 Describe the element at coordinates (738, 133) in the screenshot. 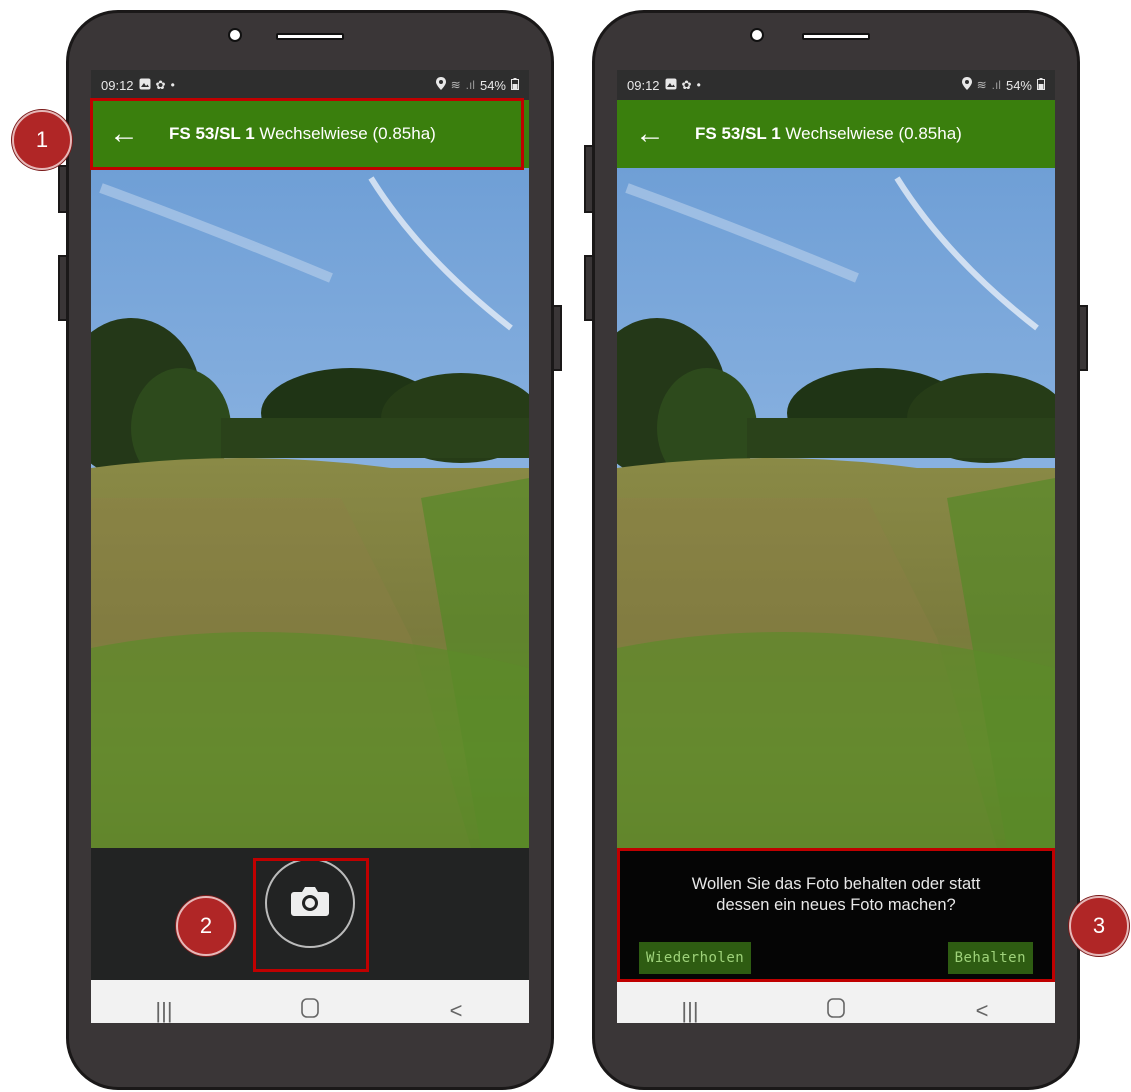

I see `field-id: FS 53/SL 1` at that location.